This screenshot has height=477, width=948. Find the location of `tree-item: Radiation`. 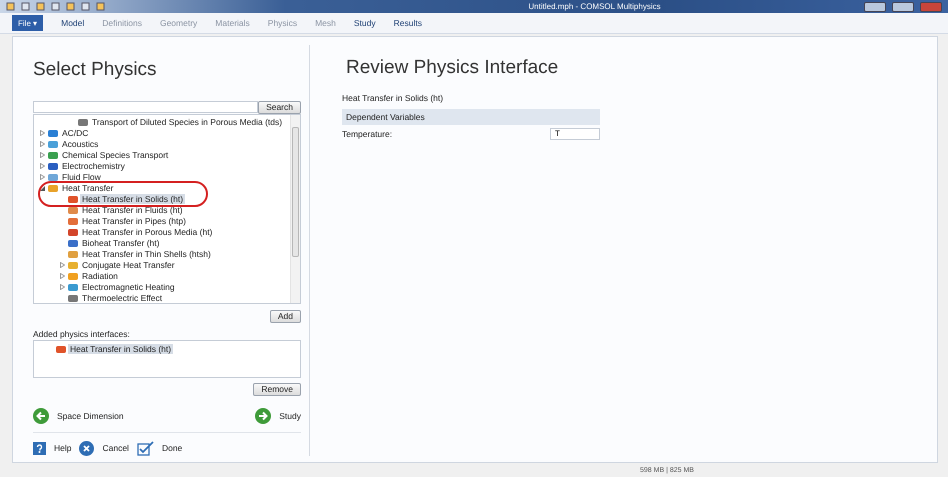

tree-item: Radiation is located at coordinates (100, 276).